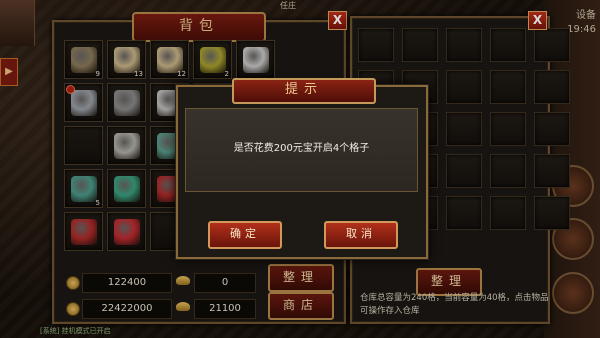 The image size is (600, 338). What do you see at coordinates (245, 235) in the screenshot?
I see `confirm-button: 确定` at bounding box center [245, 235].